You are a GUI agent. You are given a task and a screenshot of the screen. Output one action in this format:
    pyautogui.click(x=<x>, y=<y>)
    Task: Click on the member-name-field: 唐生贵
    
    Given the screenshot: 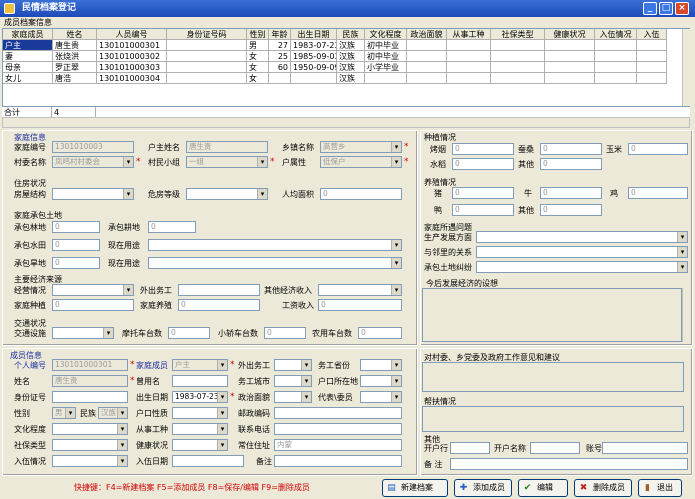 What is the action you would take?
    pyautogui.click(x=90, y=381)
    